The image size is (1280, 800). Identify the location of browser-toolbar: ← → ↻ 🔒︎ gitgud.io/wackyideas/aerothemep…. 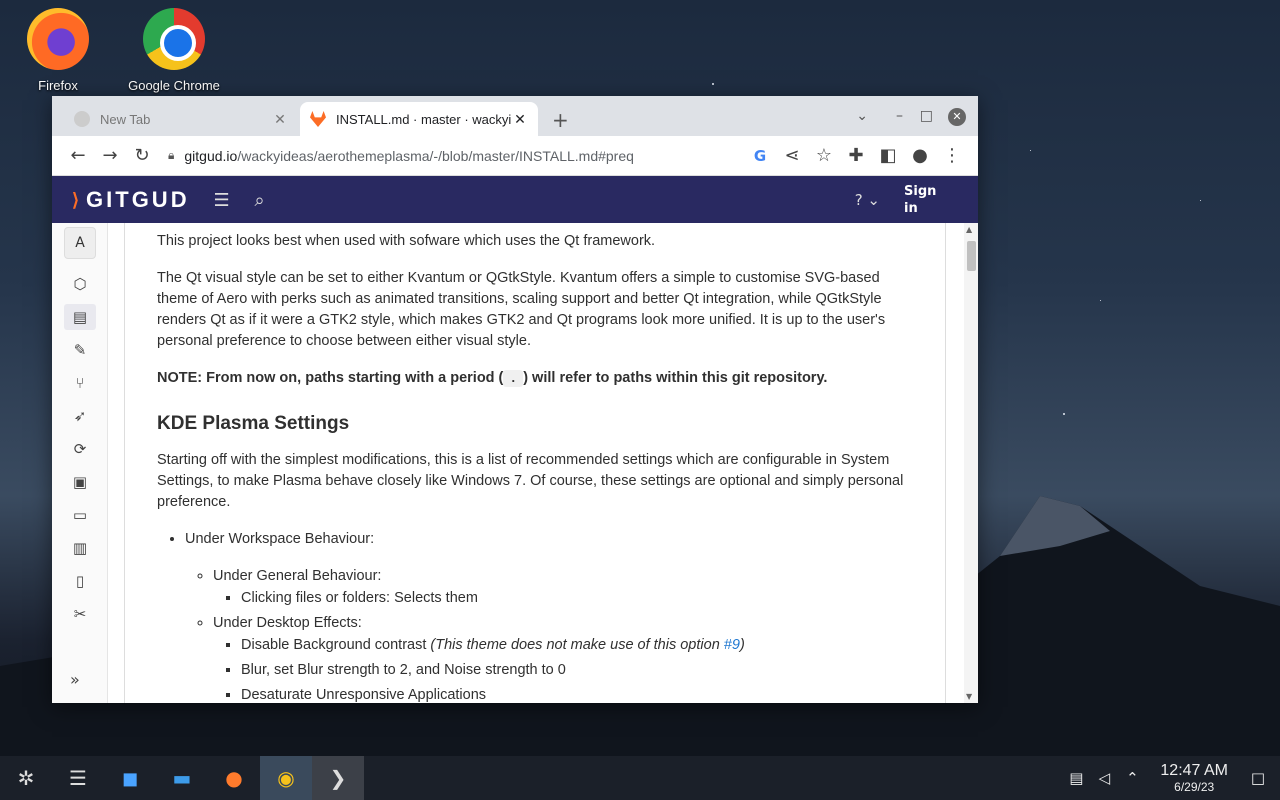
(515, 156).